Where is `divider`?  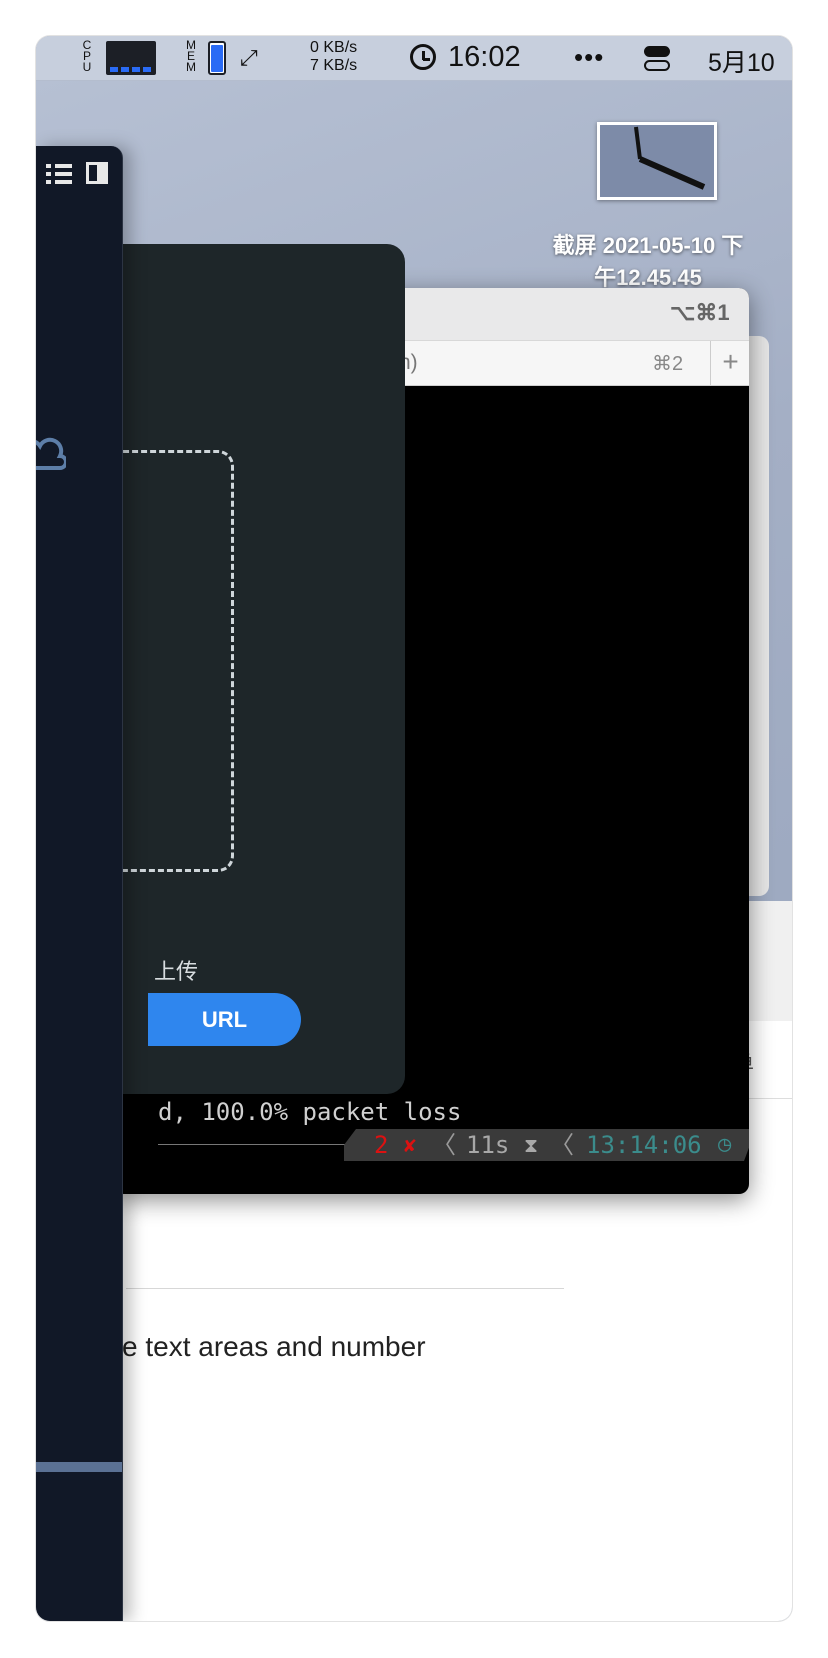 divider is located at coordinates (345, 1288).